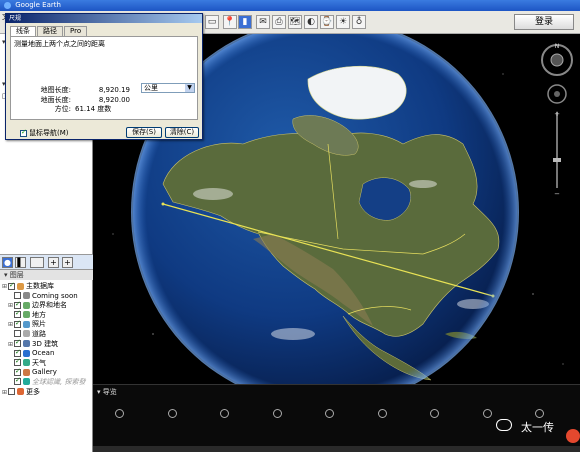 The height and width of the screenshot is (452, 580). I want to click on ruler-button: ▮, so click(245, 22).